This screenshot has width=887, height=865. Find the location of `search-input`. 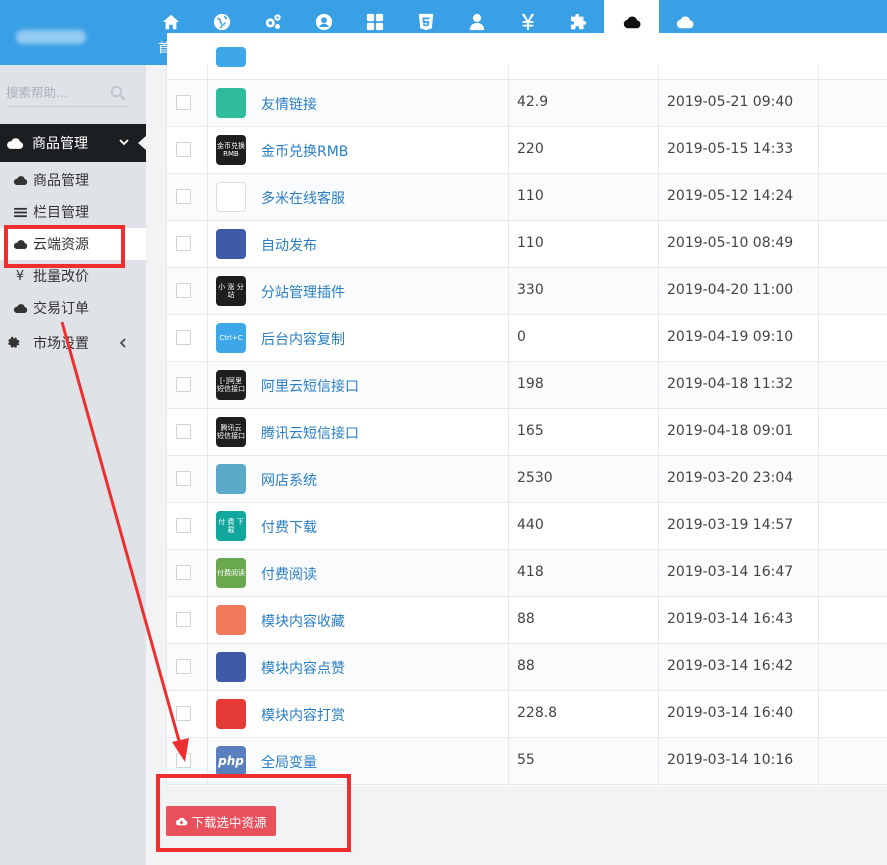

search-input is located at coordinates (56, 92).